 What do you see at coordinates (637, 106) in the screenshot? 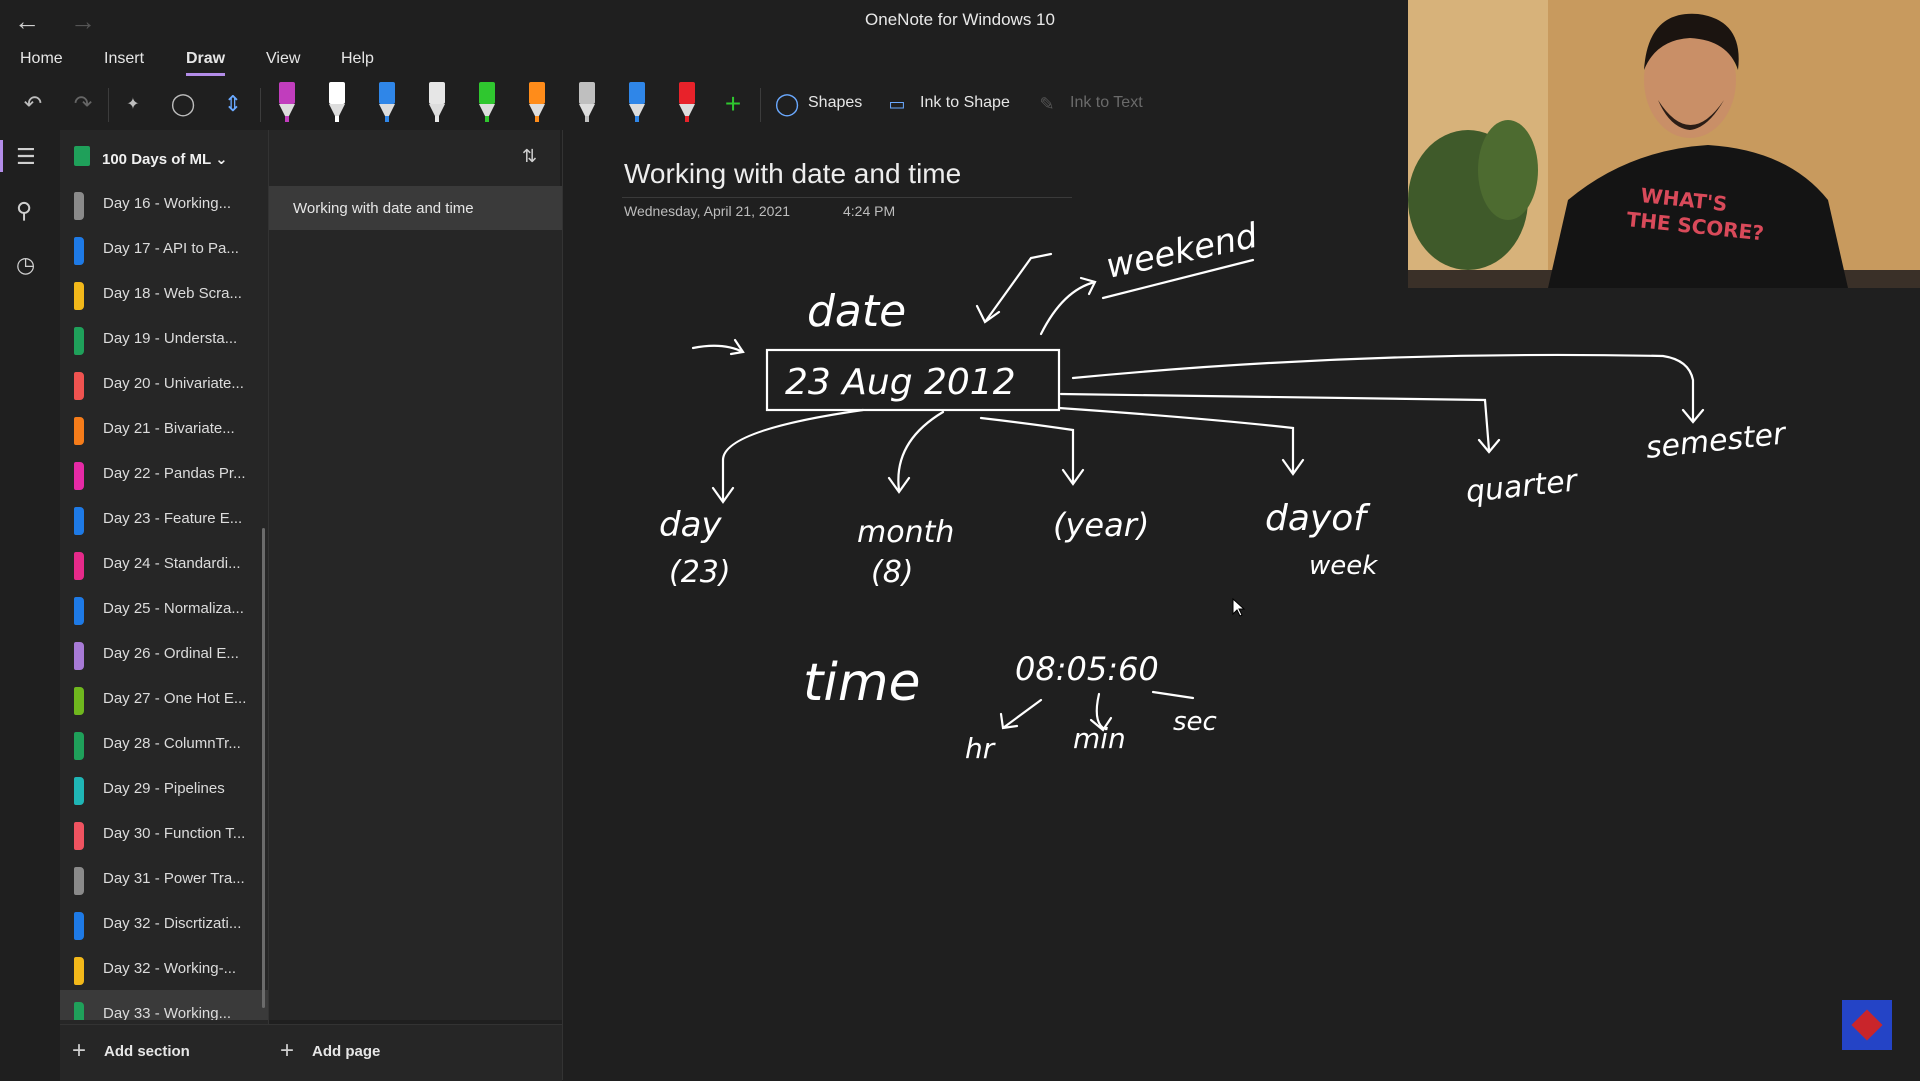
I see `pen-8-icon` at bounding box center [637, 106].